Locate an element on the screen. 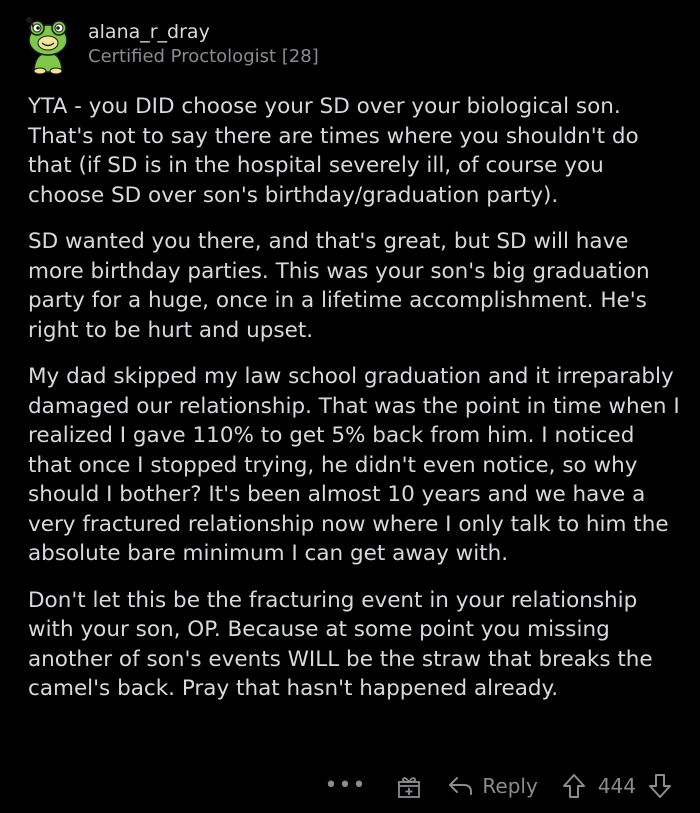  reply-label: Reply is located at coordinates (510, 786).